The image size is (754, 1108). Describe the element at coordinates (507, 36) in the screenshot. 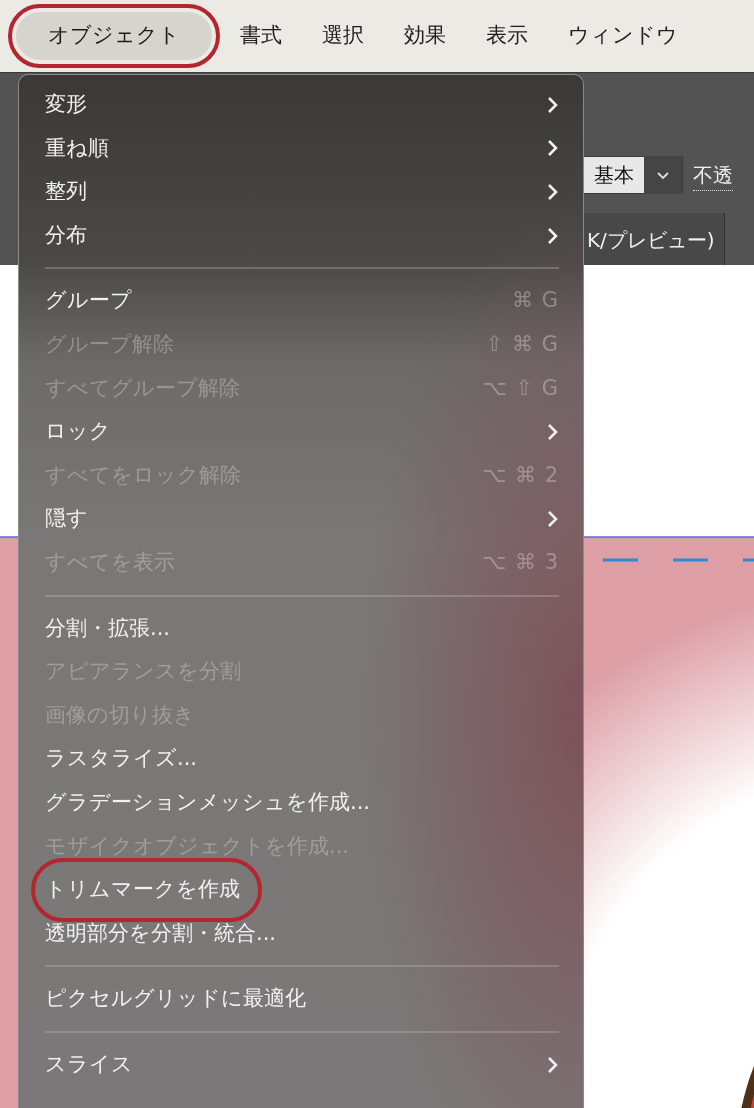

I see `menu-title: 表示` at that location.